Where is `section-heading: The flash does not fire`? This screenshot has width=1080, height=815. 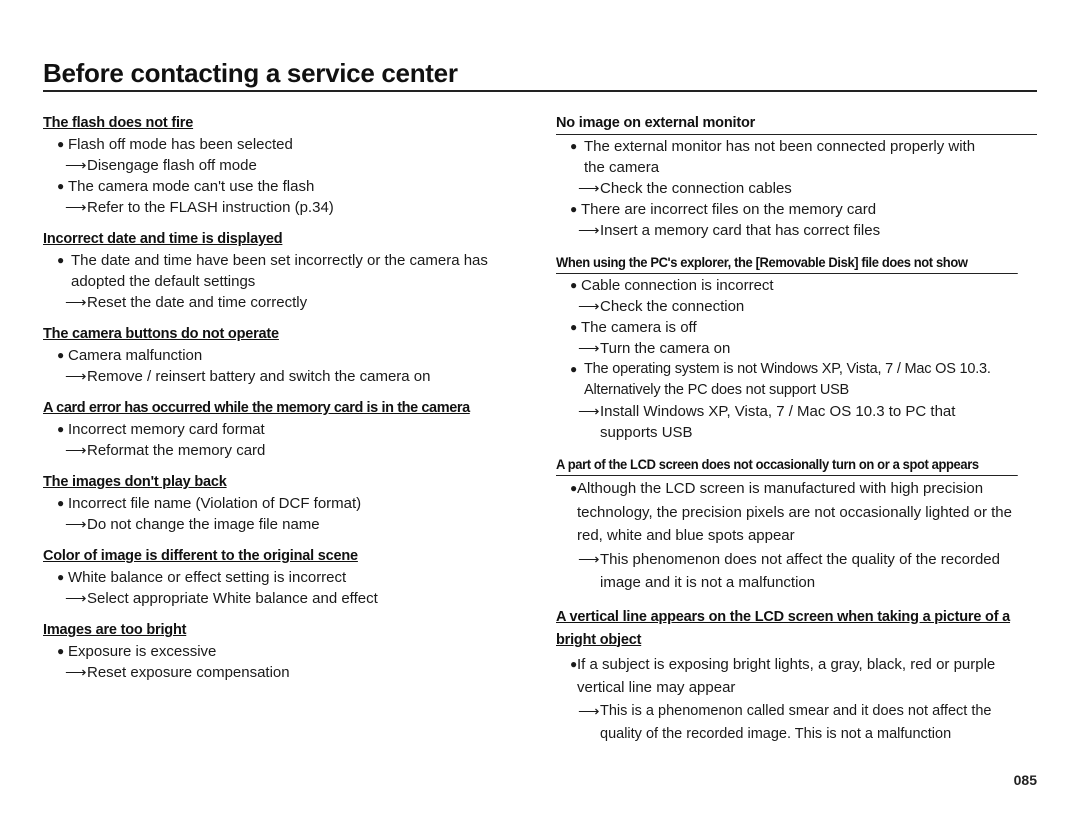 section-heading: The flash does not fire is located at coordinates (118, 123).